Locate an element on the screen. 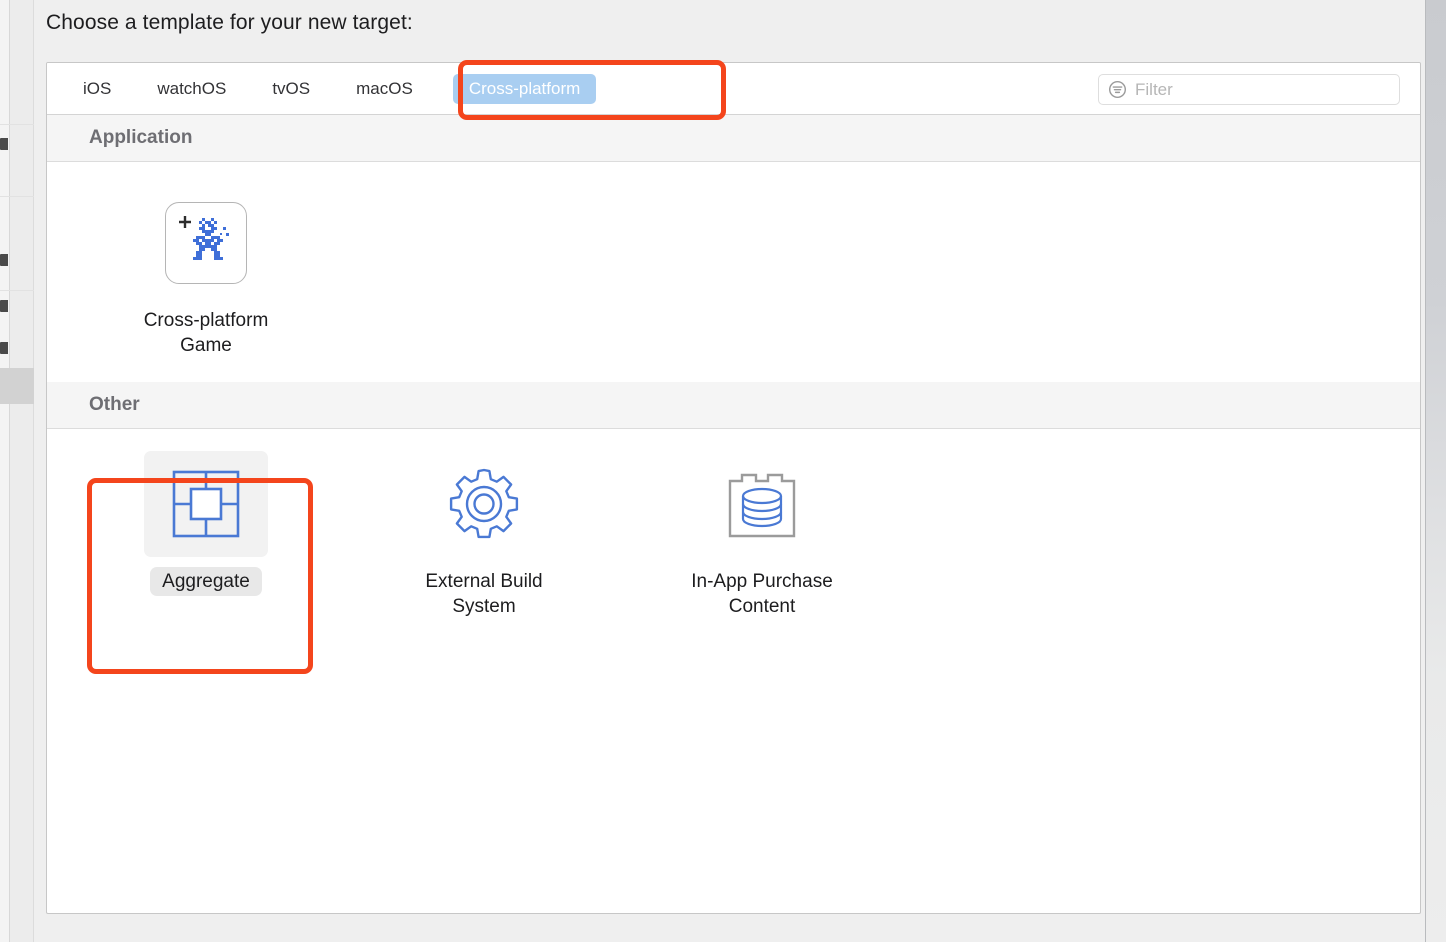 Image resolution: width=1446 pixels, height=942 pixels. gear-icon is located at coordinates (484, 503).